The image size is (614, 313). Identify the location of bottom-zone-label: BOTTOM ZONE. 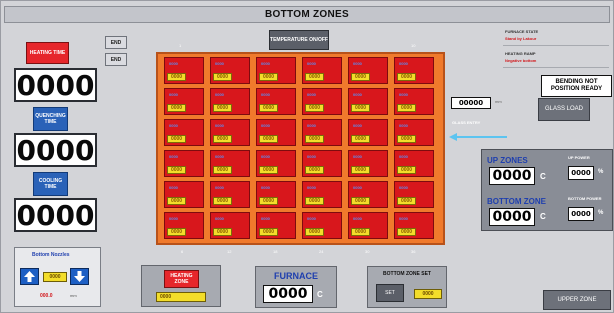
(516, 201).